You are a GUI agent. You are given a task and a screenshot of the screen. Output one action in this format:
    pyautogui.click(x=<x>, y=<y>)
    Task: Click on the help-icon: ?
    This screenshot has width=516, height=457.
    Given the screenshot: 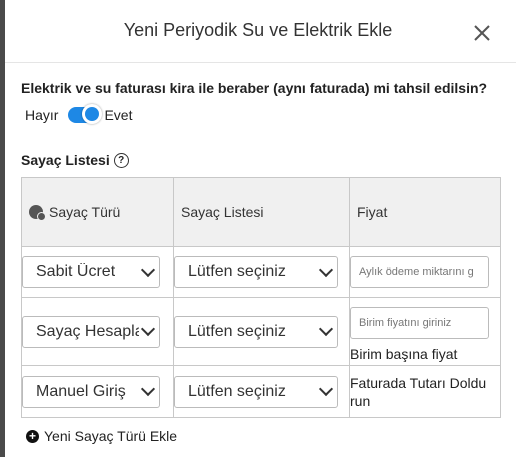 What is the action you would take?
    pyautogui.click(x=121, y=160)
    